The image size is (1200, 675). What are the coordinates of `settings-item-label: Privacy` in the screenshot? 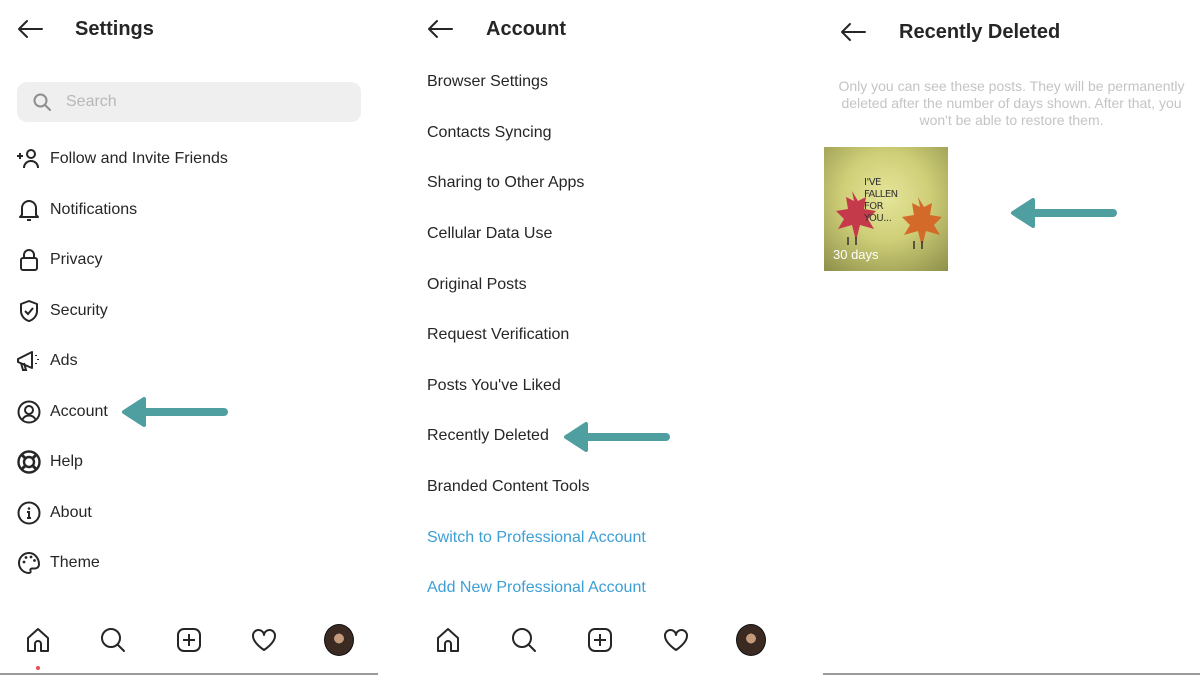 It's located at (76, 260).